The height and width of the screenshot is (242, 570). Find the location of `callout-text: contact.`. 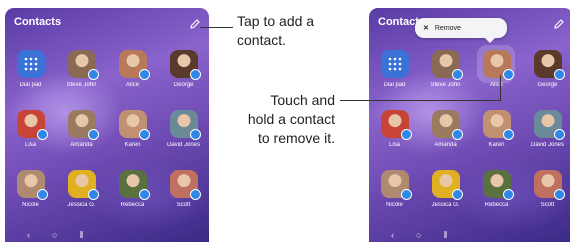

callout-text: contact. is located at coordinates (262, 40).